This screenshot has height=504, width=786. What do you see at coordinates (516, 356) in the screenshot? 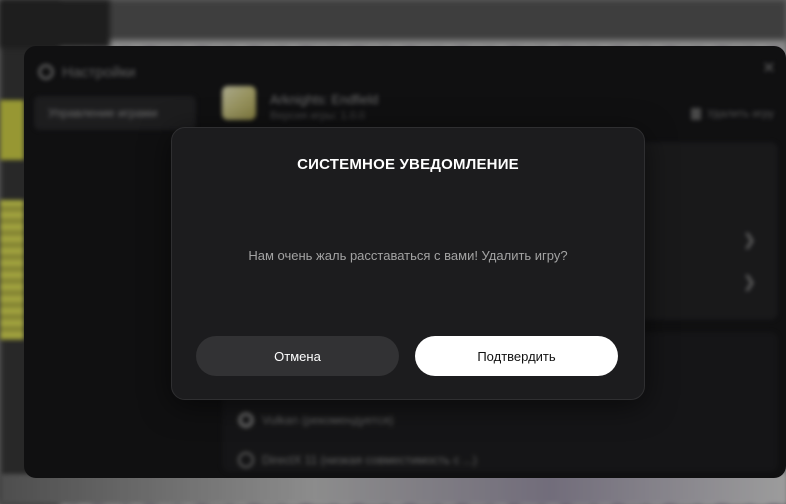
I see `confirm-button: Подтвердить` at bounding box center [516, 356].